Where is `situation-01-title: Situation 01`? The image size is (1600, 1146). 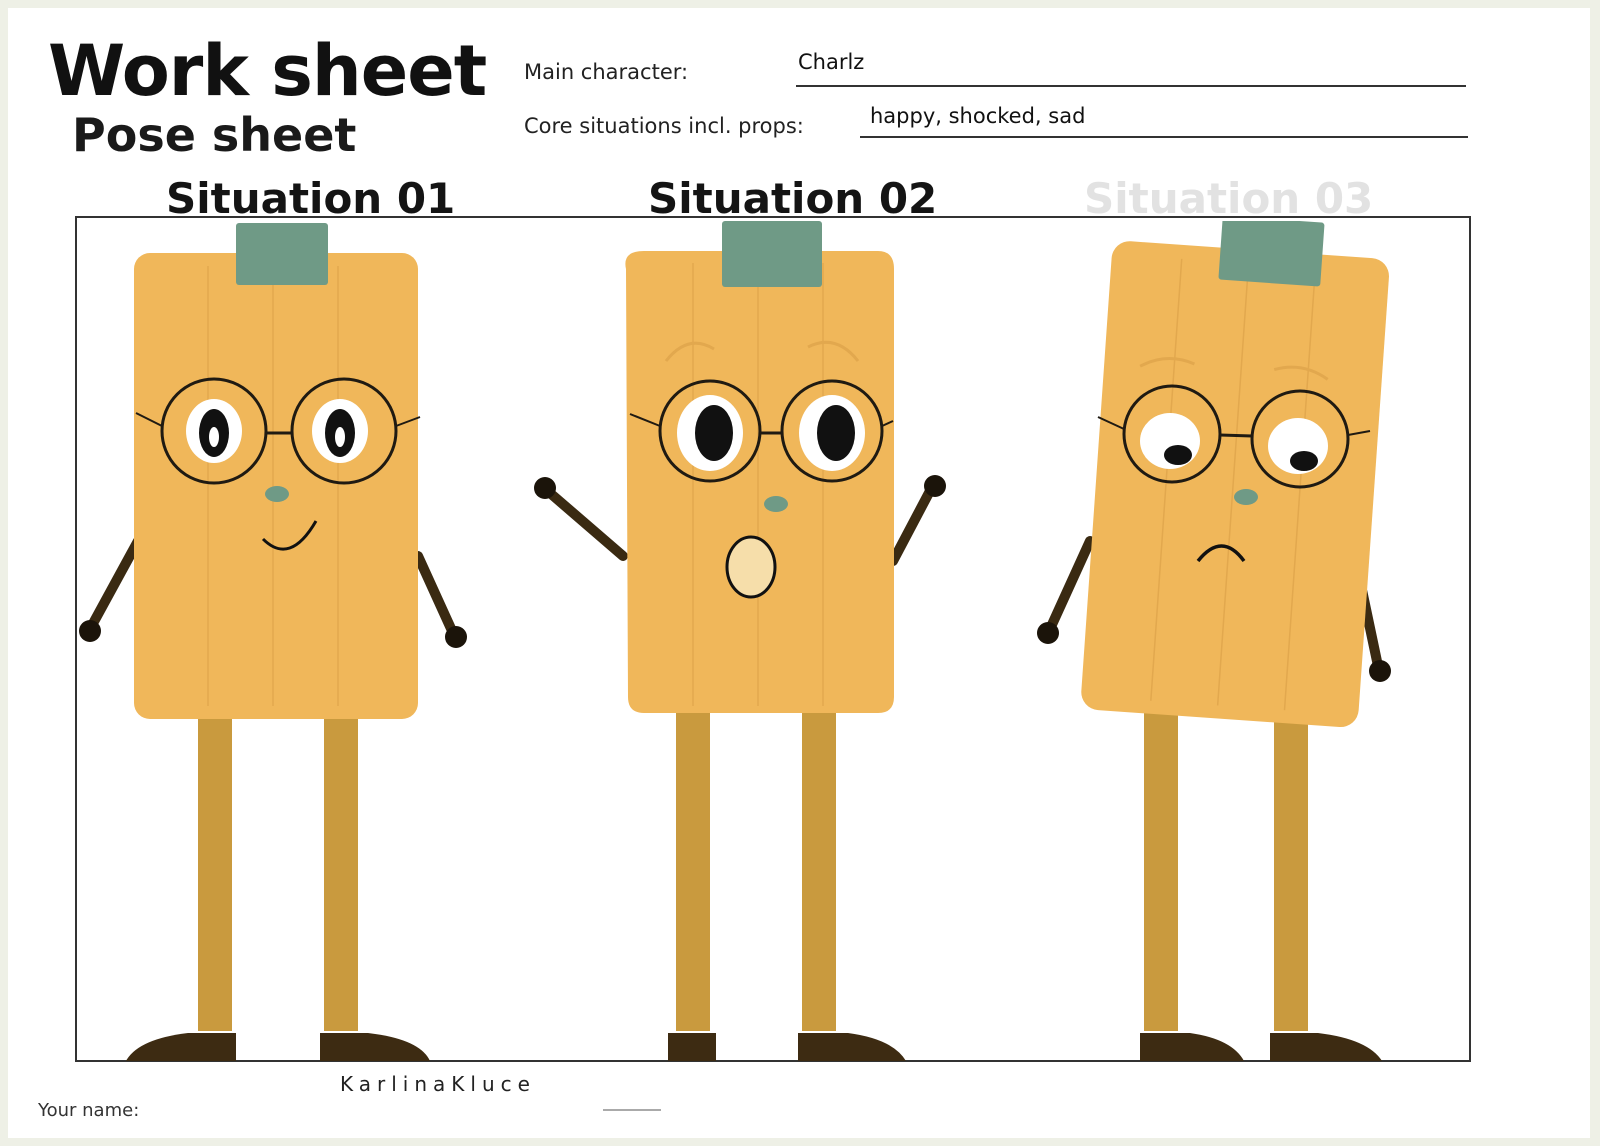
situation-01-title: Situation 01 is located at coordinates (311, 198).